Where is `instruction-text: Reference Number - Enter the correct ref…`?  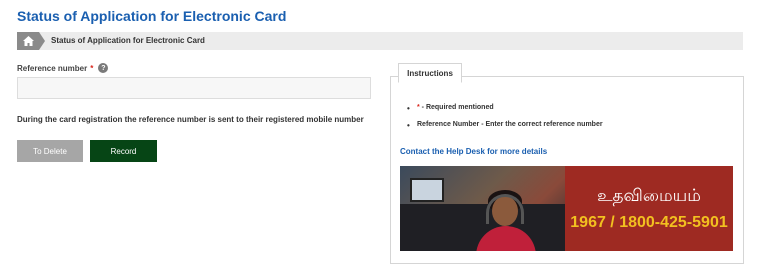 instruction-text: Reference Number - Enter the correct ref… is located at coordinates (510, 124).